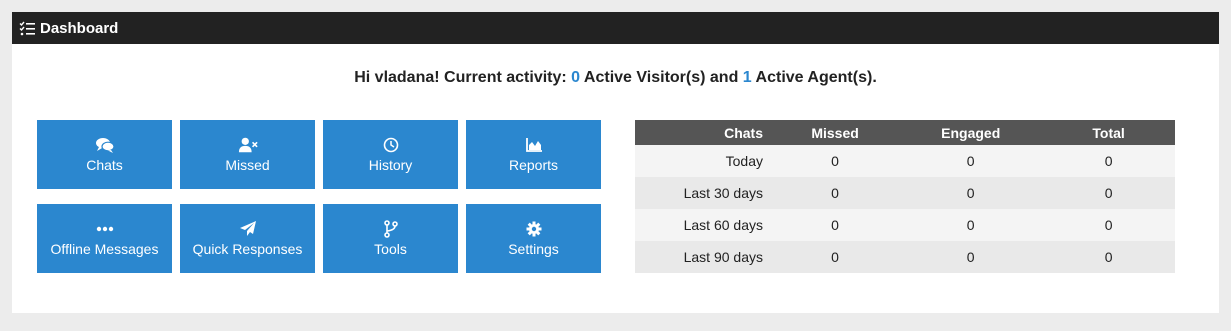 The width and height of the screenshot is (1231, 331). What do you see at coordinates (104, 154) in the screenshot?
I see `chats-tile-button: Chats` at bounding box center [104, 154].